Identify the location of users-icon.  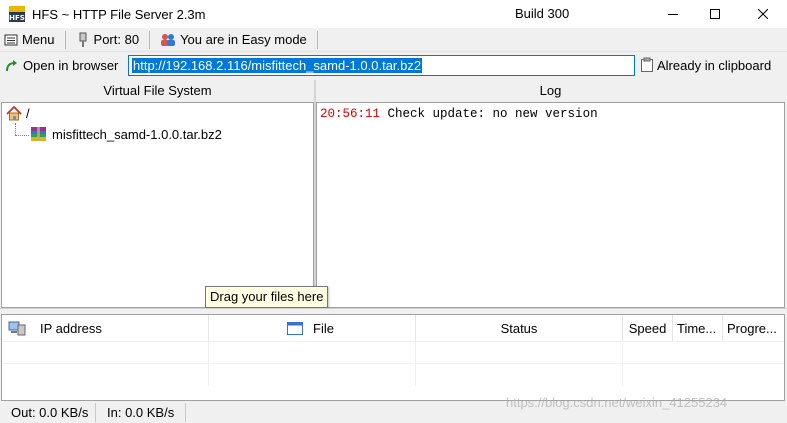
(168, 39).